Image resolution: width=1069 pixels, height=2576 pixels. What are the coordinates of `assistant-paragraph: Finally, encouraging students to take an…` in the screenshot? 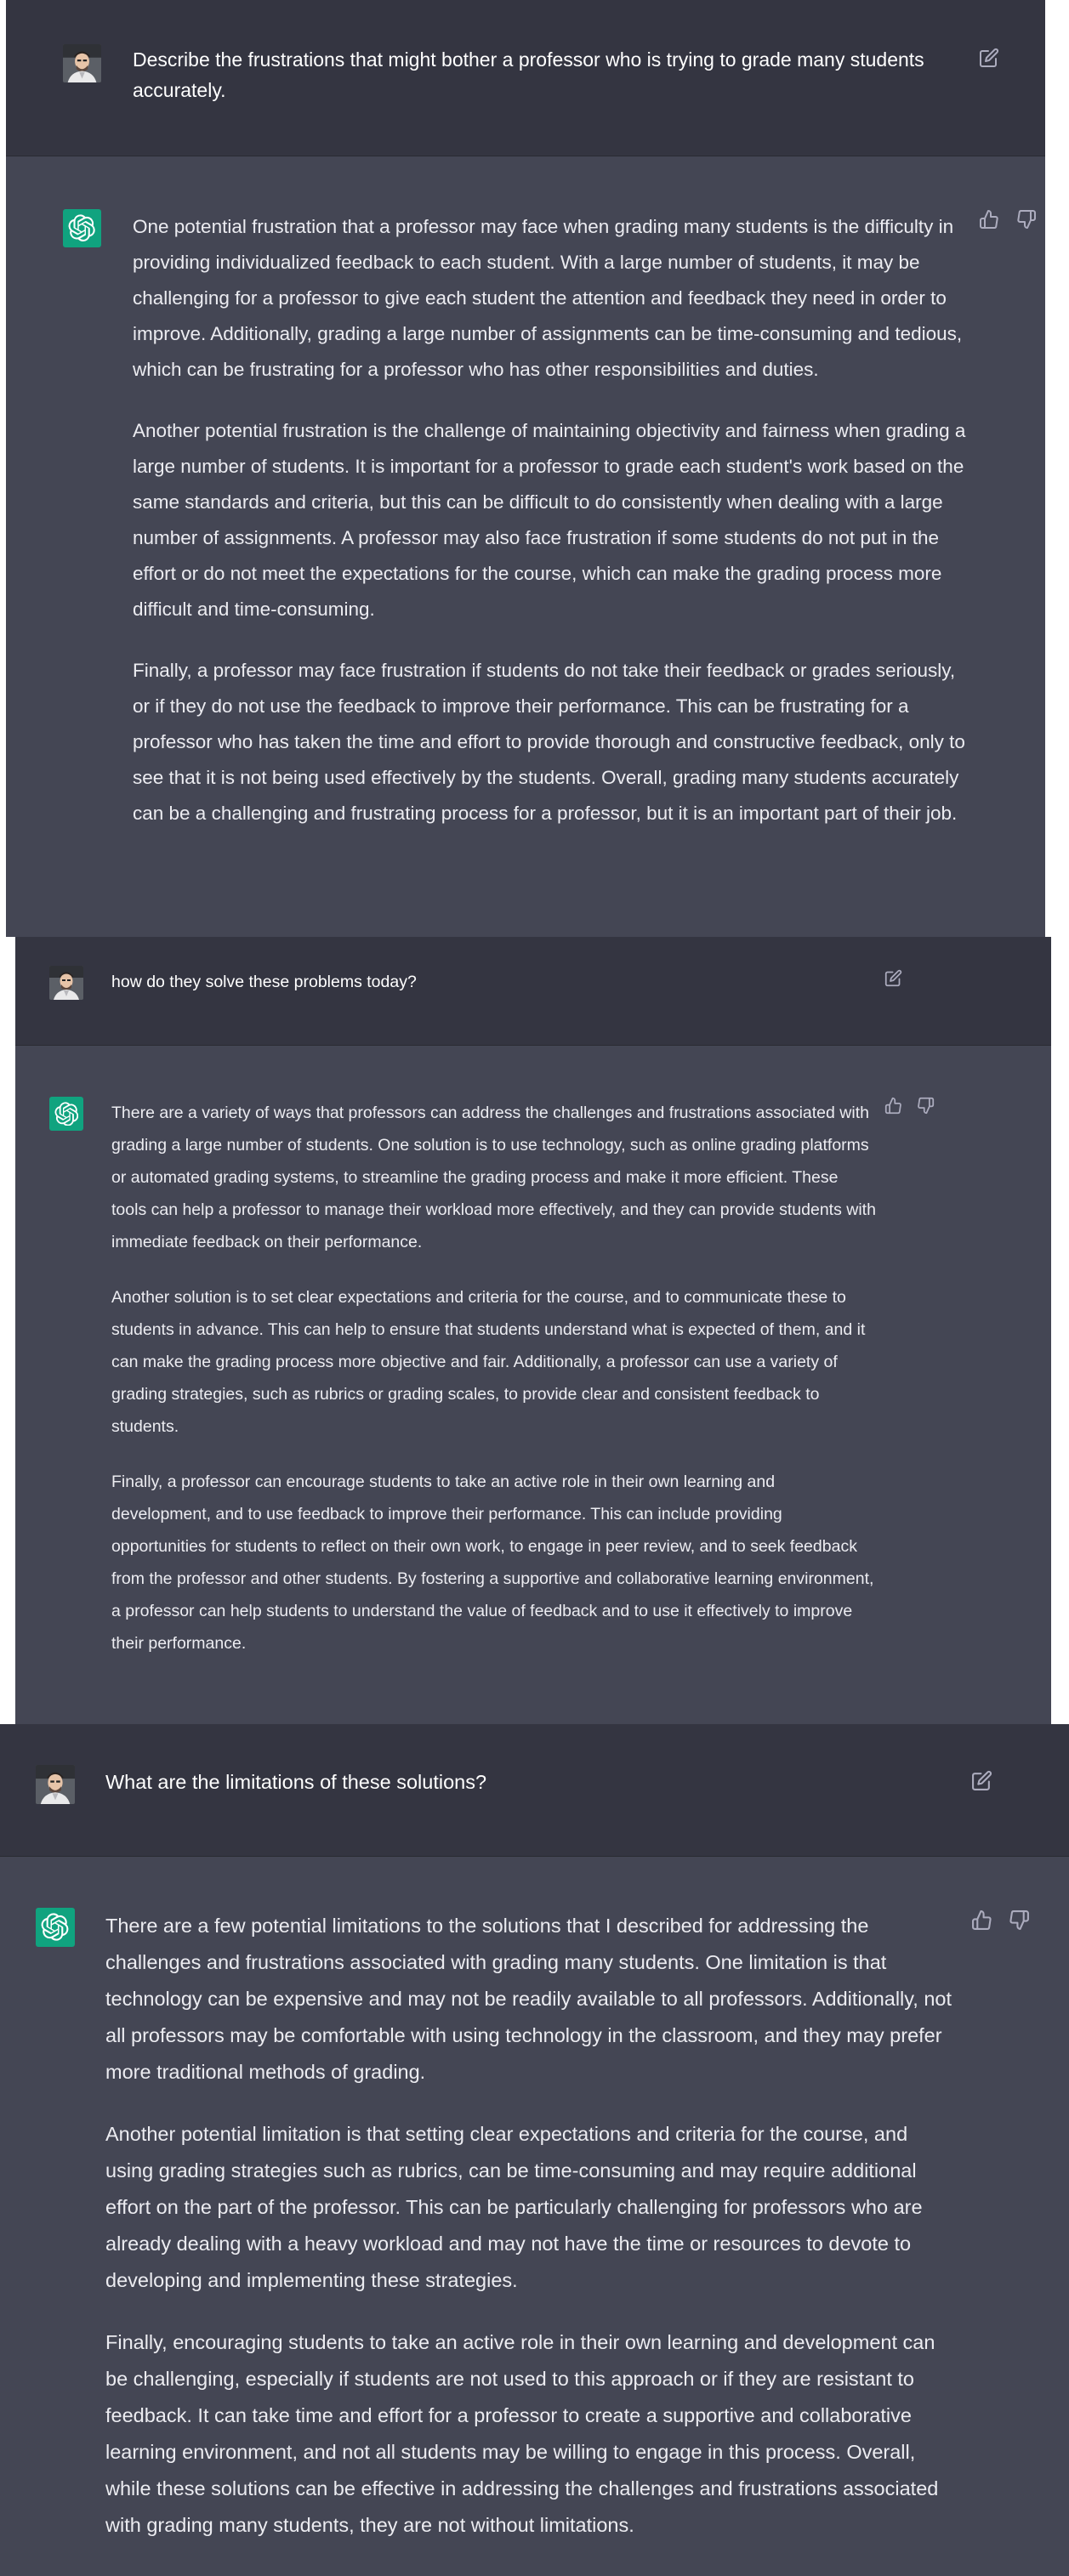 It's located at (522, 2434).